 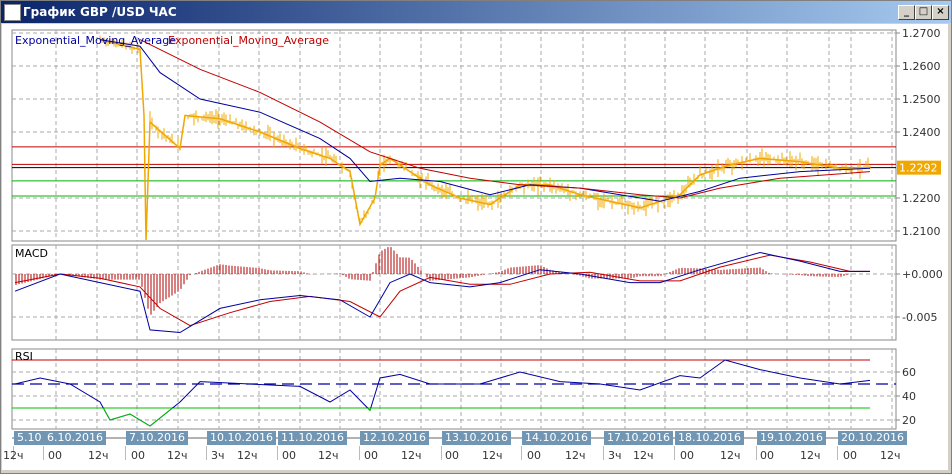 I want to click on y-tick-label: +0.000, so click(x=922, y=274).